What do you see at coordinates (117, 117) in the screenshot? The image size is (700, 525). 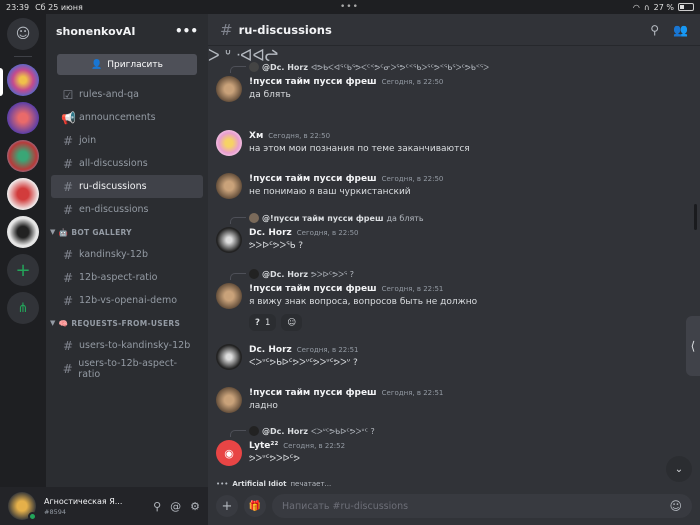 I see `channel-label: announcements` at bounding box center [117, 117].